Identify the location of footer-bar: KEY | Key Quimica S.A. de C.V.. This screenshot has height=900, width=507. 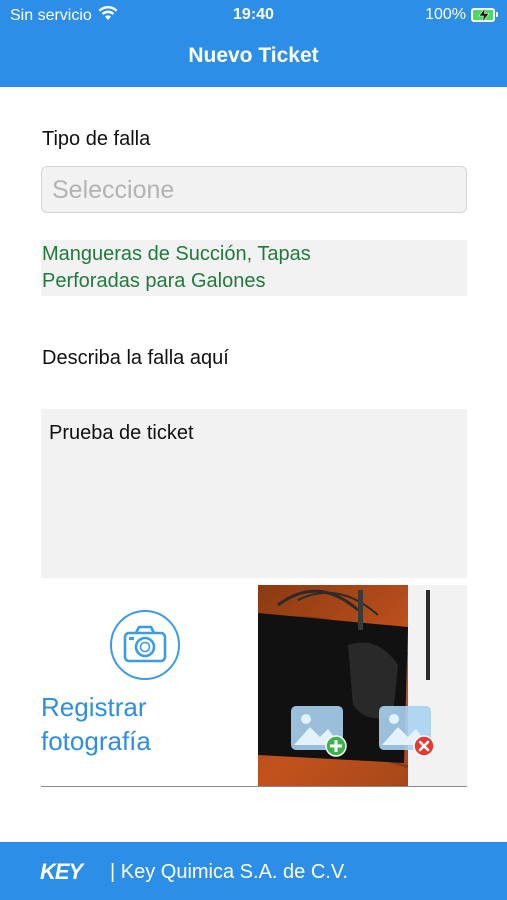
(253, 871).